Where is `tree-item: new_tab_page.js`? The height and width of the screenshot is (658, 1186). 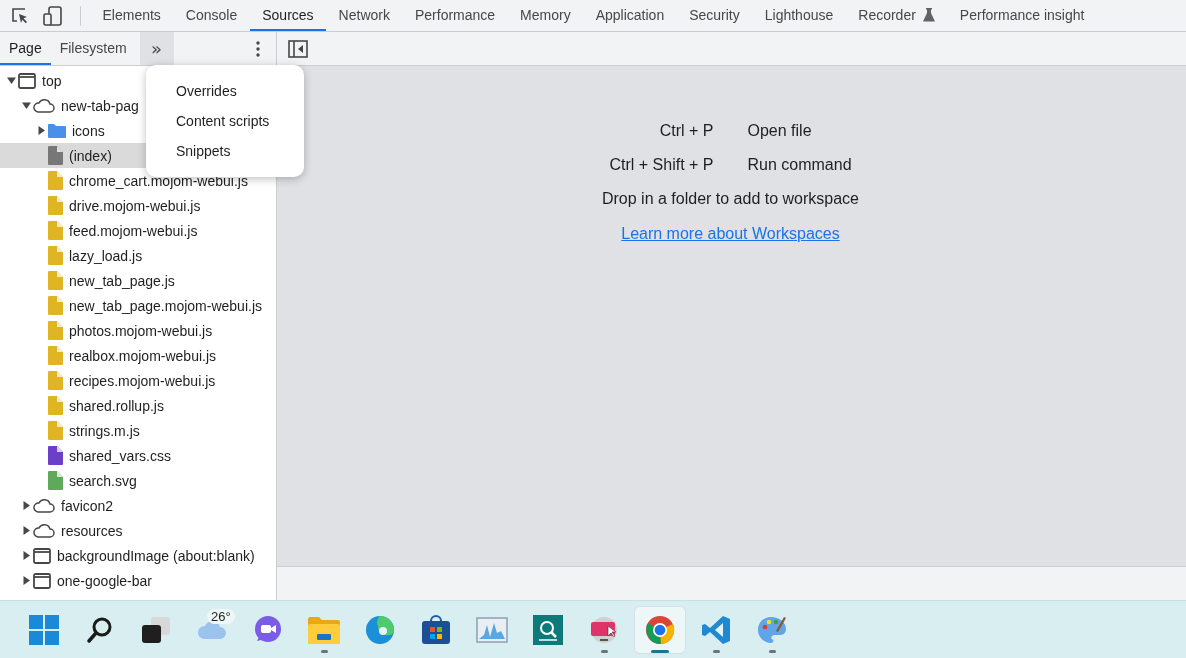
tree-item: new_tab_page.js is located at coordinates (138, 280).